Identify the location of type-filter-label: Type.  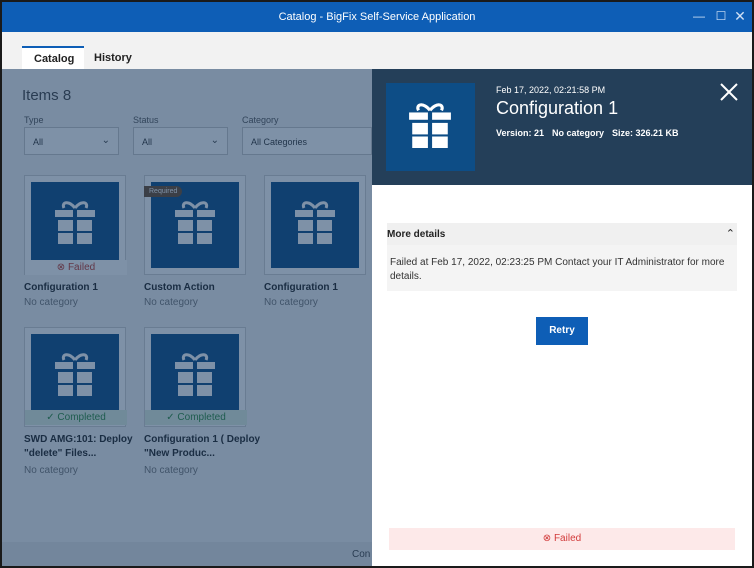
(34, 120).